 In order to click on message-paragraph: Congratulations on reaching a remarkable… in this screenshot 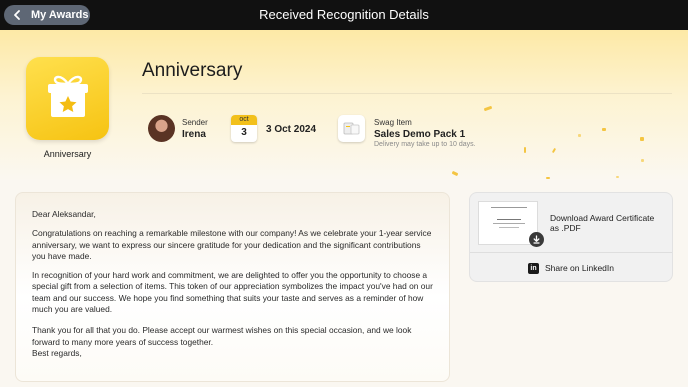, I will do `click(232, 244)`.